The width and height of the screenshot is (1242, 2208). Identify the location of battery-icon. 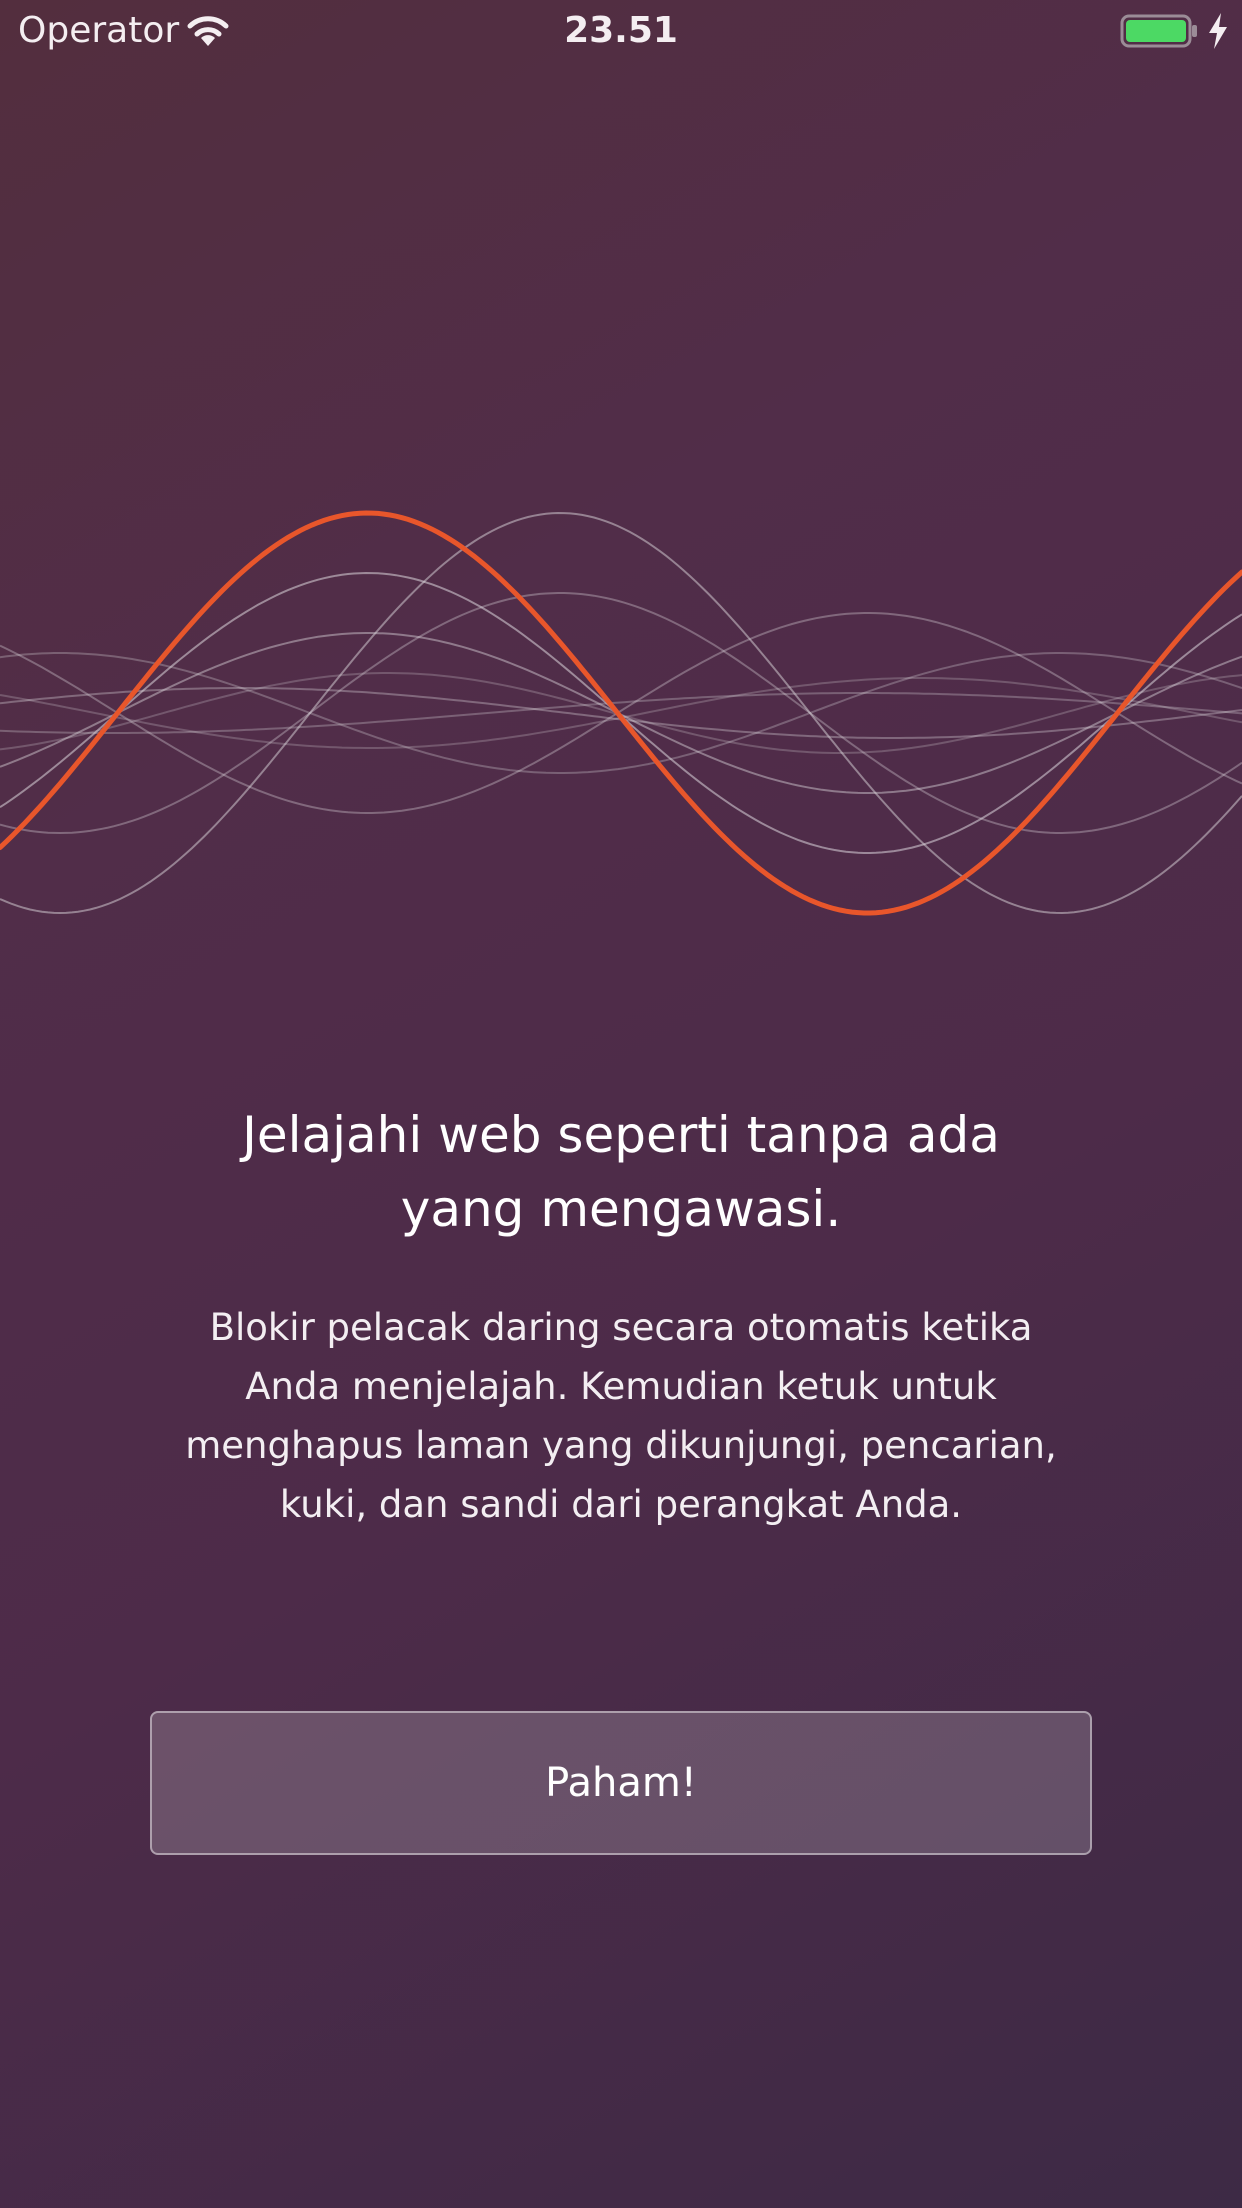
(1158, 31).